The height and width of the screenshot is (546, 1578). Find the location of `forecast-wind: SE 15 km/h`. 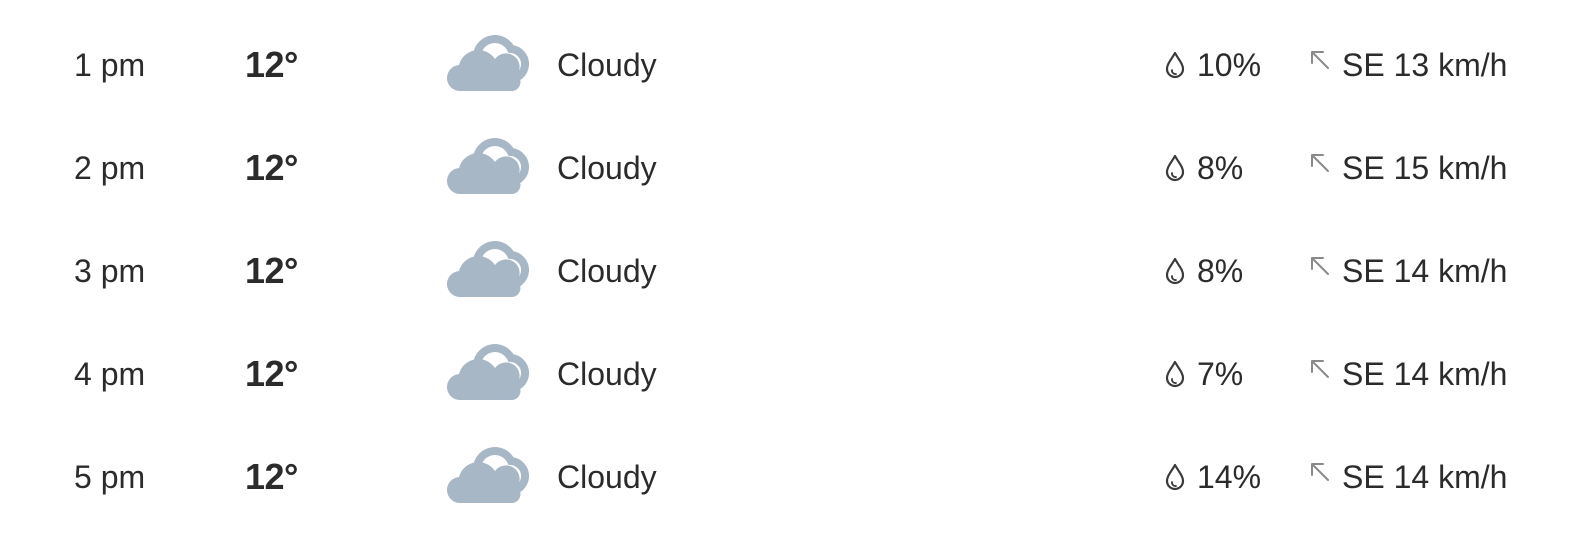

forecast-wind: SE 15 km/h is located at coordinates (1407, 168).